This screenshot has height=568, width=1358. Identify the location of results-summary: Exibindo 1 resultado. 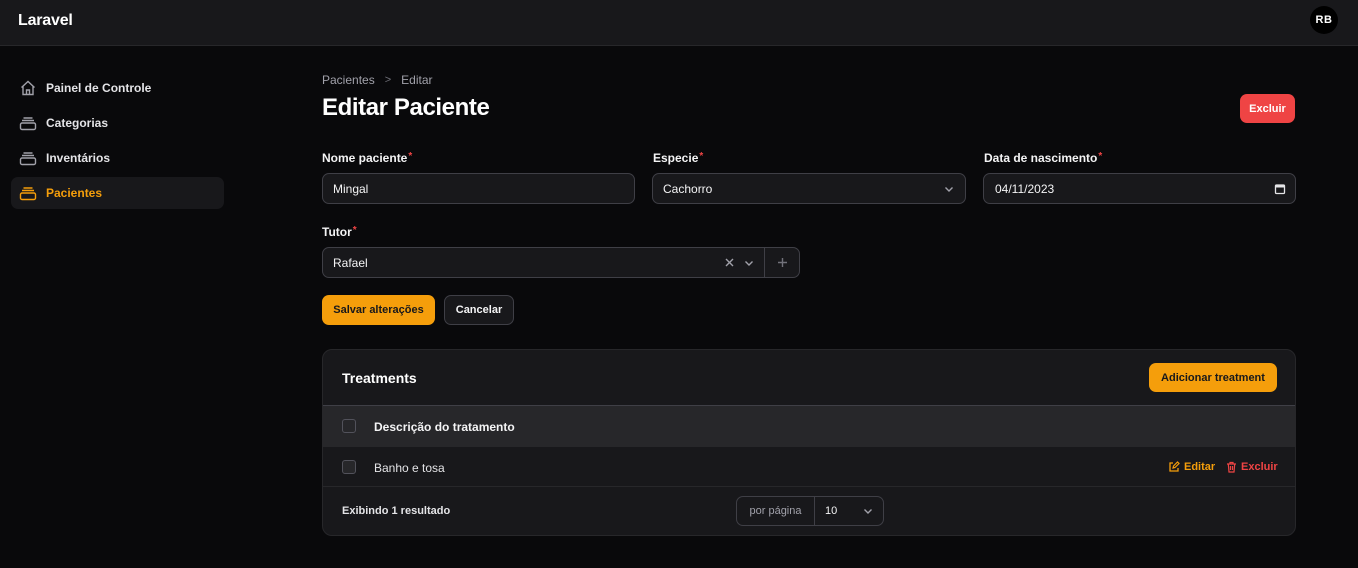
(396, 511).